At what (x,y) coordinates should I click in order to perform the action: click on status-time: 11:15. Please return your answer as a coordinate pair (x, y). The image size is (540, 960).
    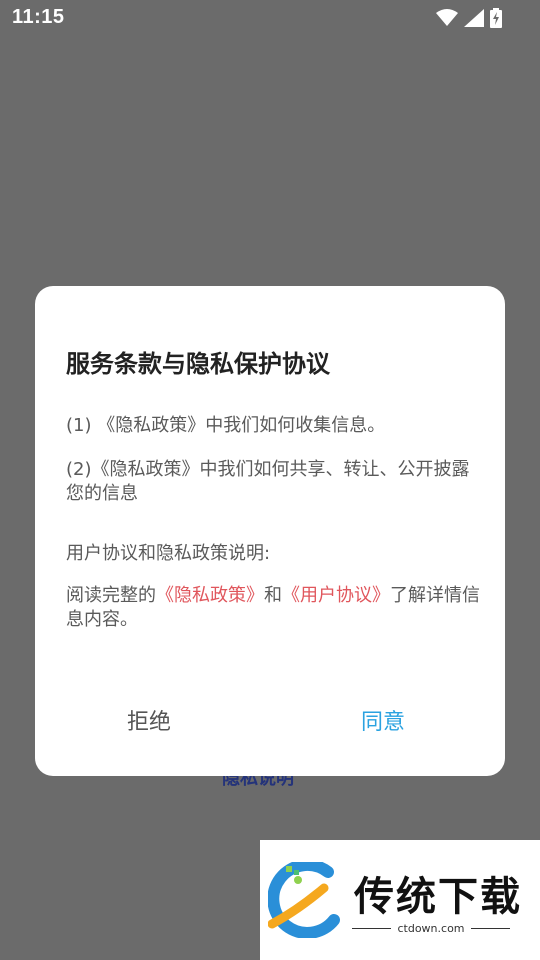
    Looking at the image, I should click on (38, 17).